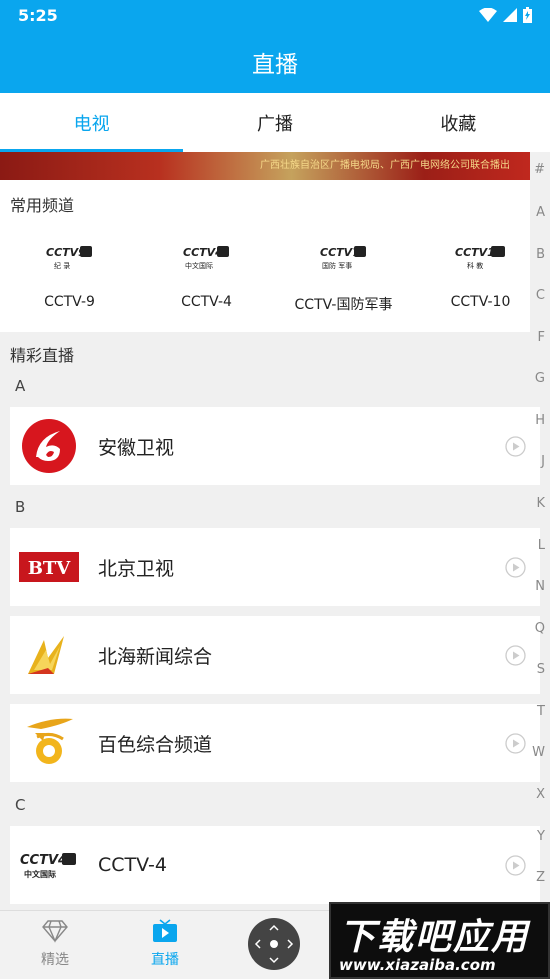 Image resolution: width=550 pixels, height=979 pixels. Describe the element at coordinates (62, 265) in the screenshot. I see `cctv9-logo-sub: 纪 录` at that location.